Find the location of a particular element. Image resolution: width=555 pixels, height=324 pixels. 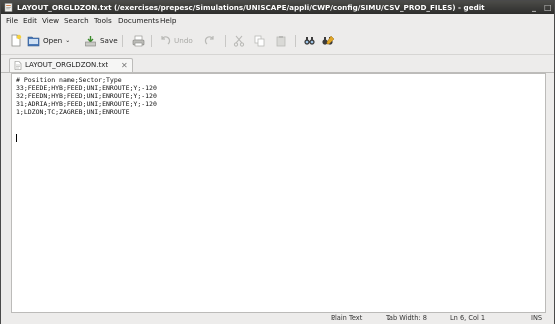

toolbar: Open ⌄ Save Undo is located at coordinates (277, 41).